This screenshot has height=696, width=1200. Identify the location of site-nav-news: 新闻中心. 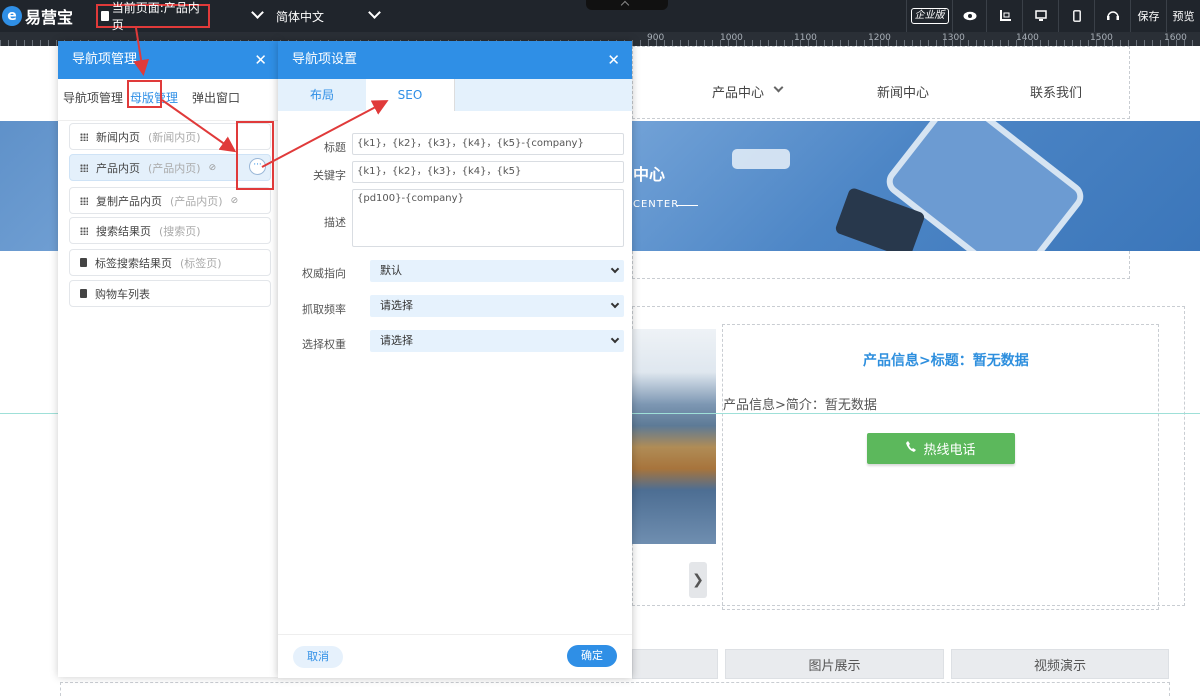
(903, 91).